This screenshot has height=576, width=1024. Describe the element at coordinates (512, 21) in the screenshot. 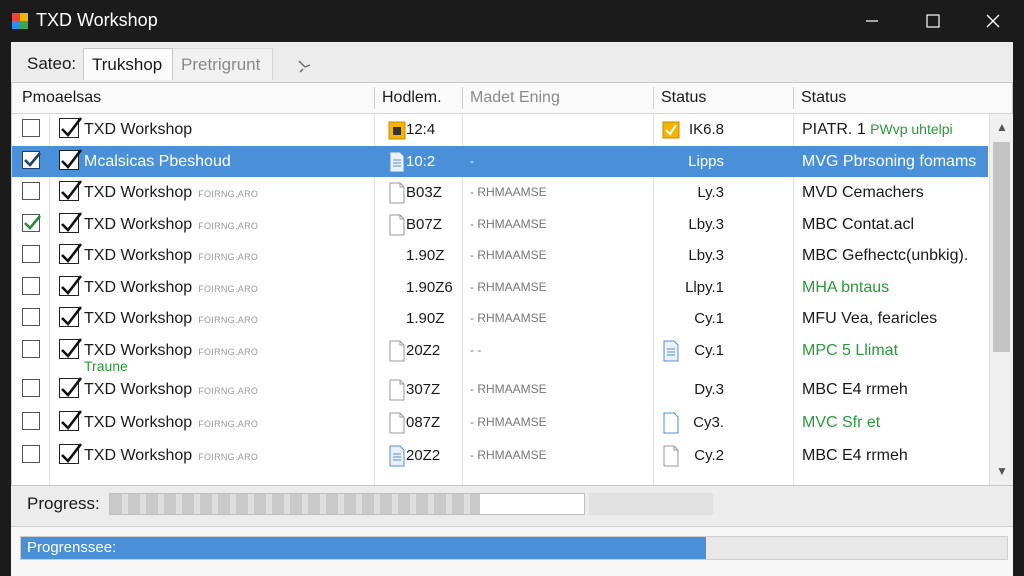

I see `title-bar: TXD Workshop` at that location.